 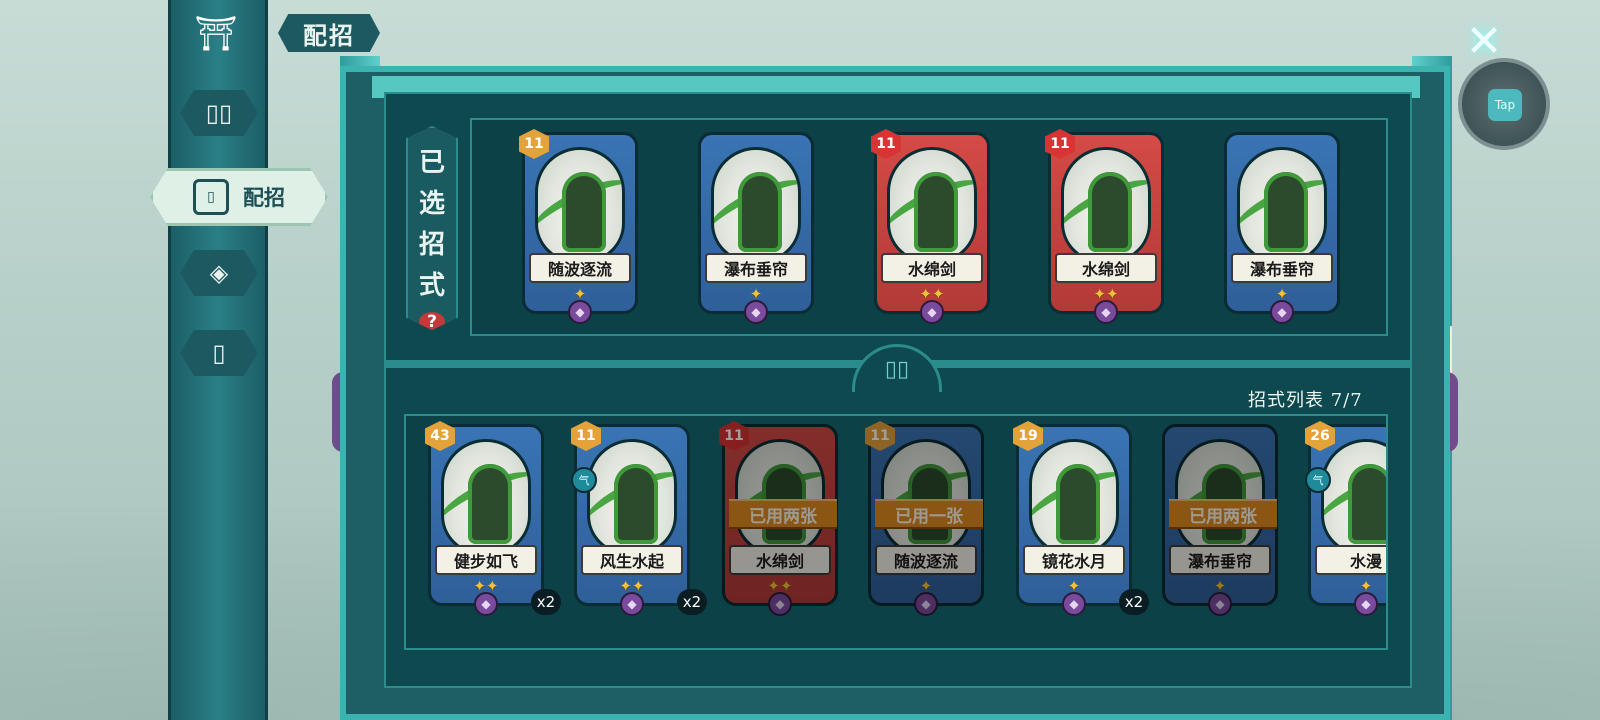 I want to click on skill-card: 风生水起 ✦✦ ◆ 11 x2 气, so click(x=639, y=518).